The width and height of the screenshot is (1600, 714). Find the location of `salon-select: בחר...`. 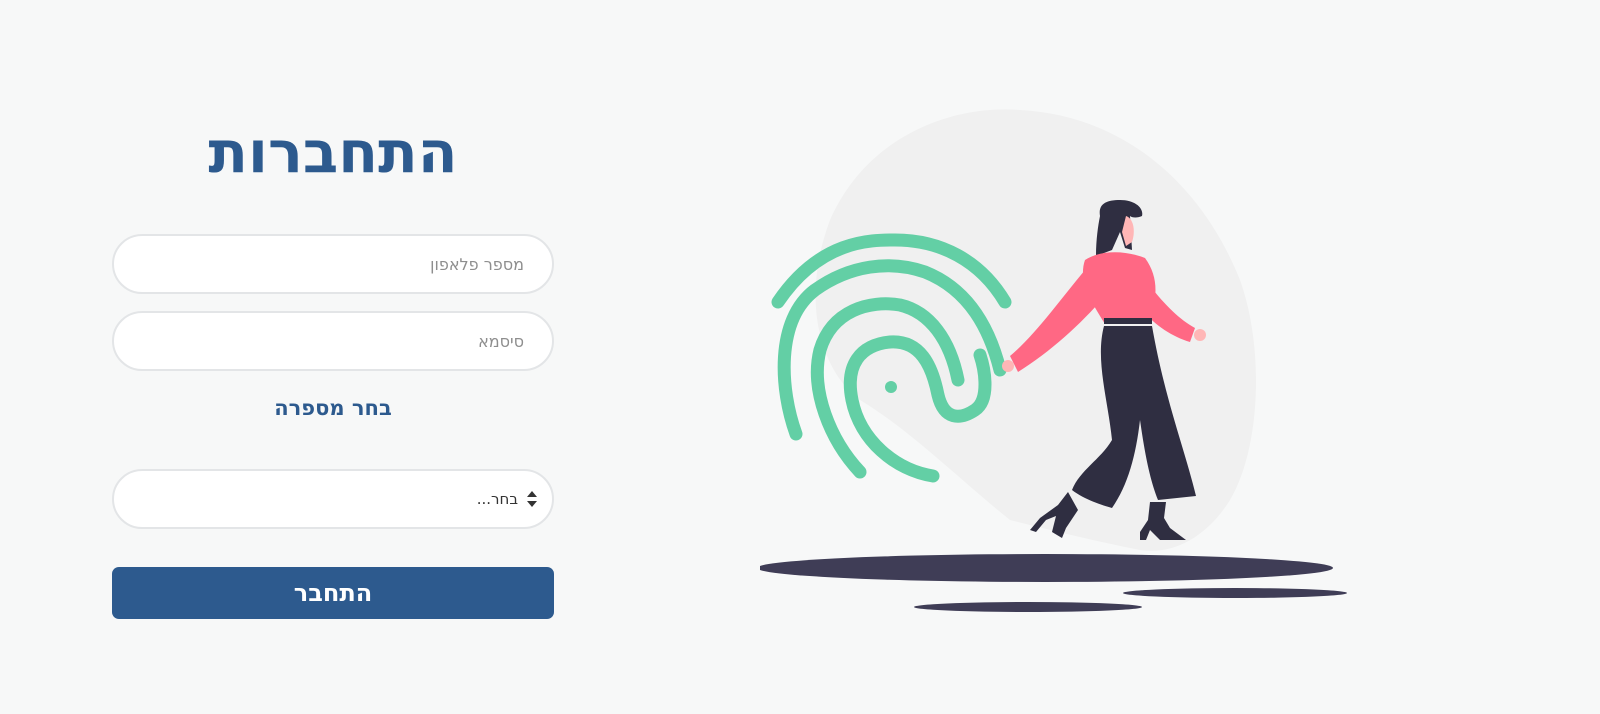

salon-select: בחר... is located at coordinates (333, 499).